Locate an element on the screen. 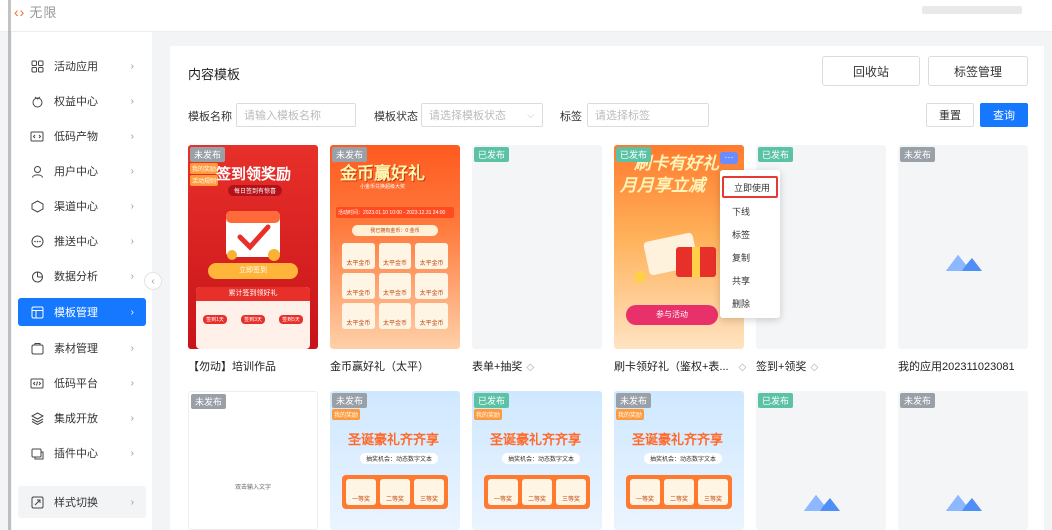 This screenshot has height=530, width=1052. activity-time: 活动时间：2023.01.10 10:00 - 2023.12.31 24:00 is located at coordinates (395, 212).